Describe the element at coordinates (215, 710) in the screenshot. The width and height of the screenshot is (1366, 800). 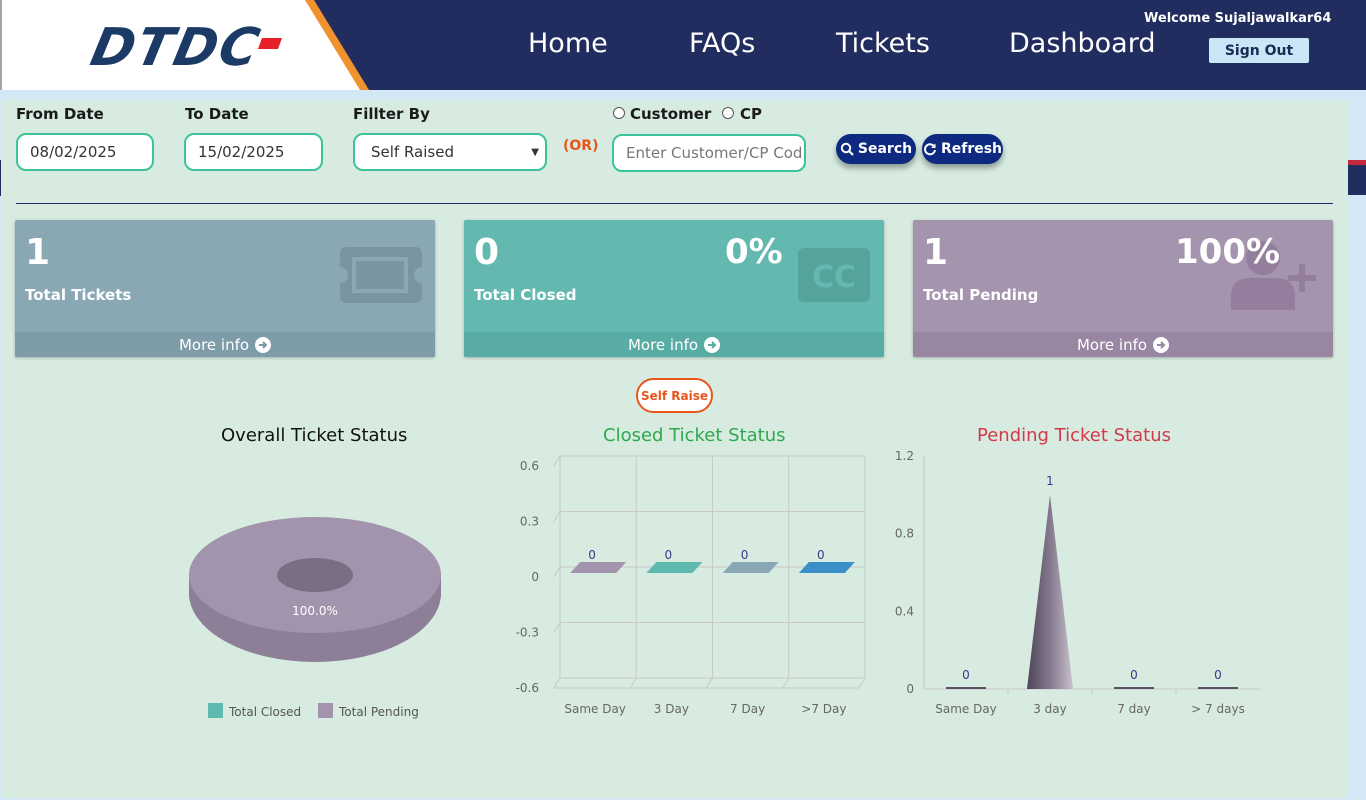
I see `legend-swatch-closed` at that location.